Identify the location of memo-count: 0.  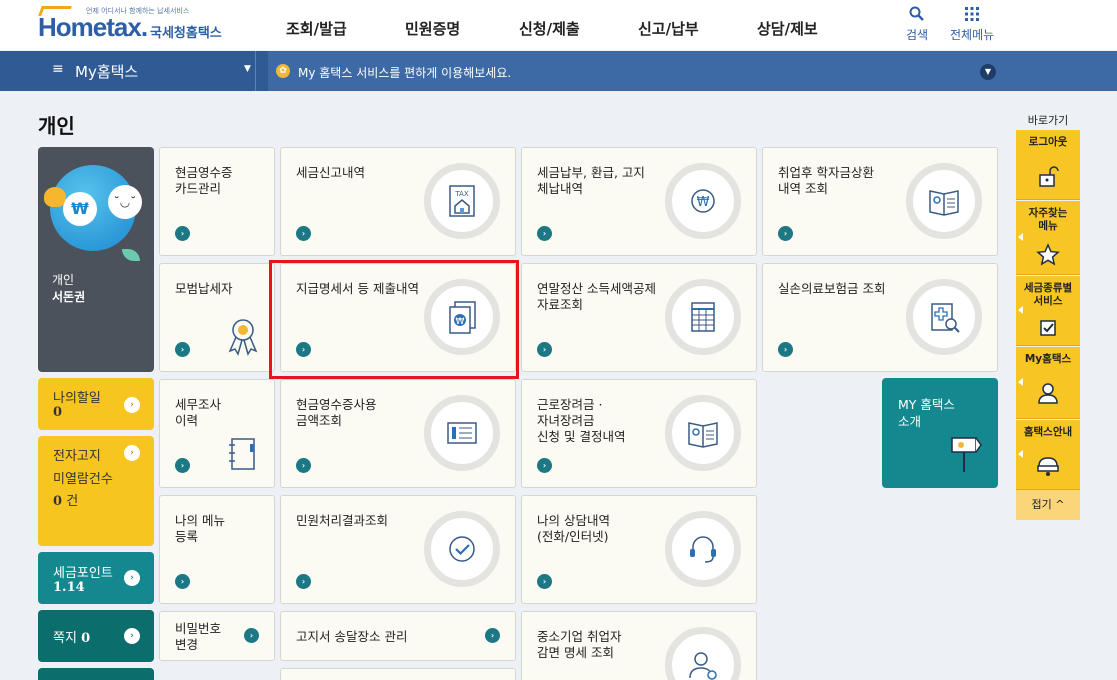
(86, 638).